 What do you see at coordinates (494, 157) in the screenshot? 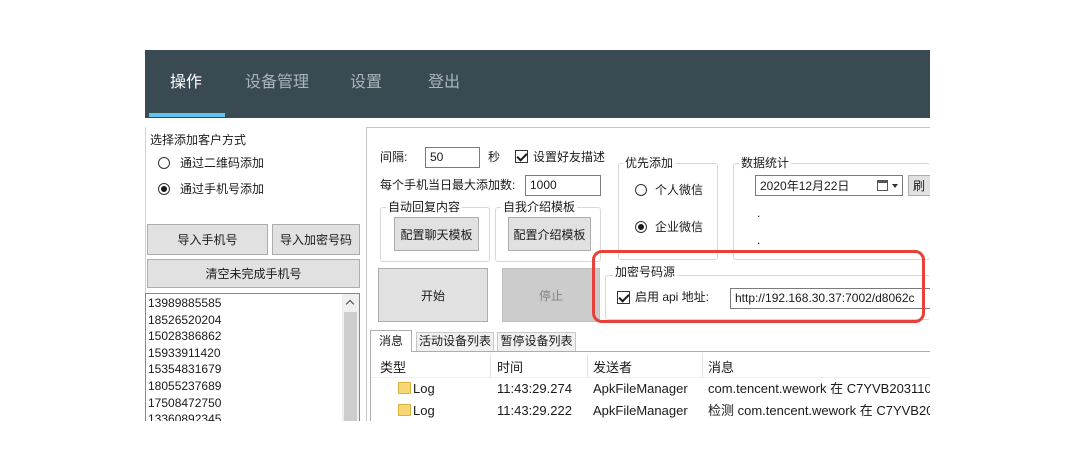
I see `interval-unit: 秒` at bounding box center [494, 157].